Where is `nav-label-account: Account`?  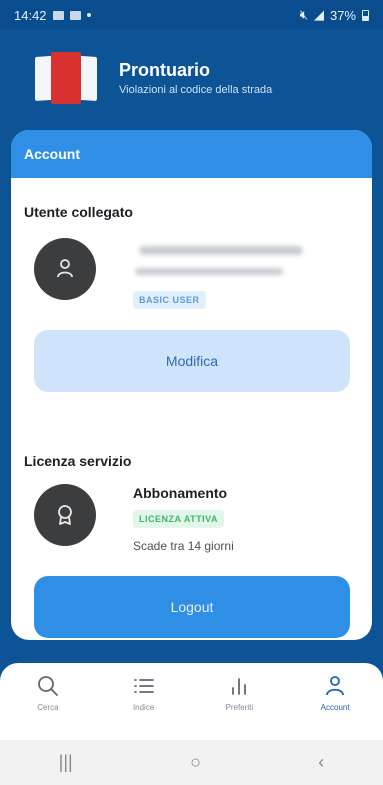
nav-label-account: Account is located at coordinates (335, 707).